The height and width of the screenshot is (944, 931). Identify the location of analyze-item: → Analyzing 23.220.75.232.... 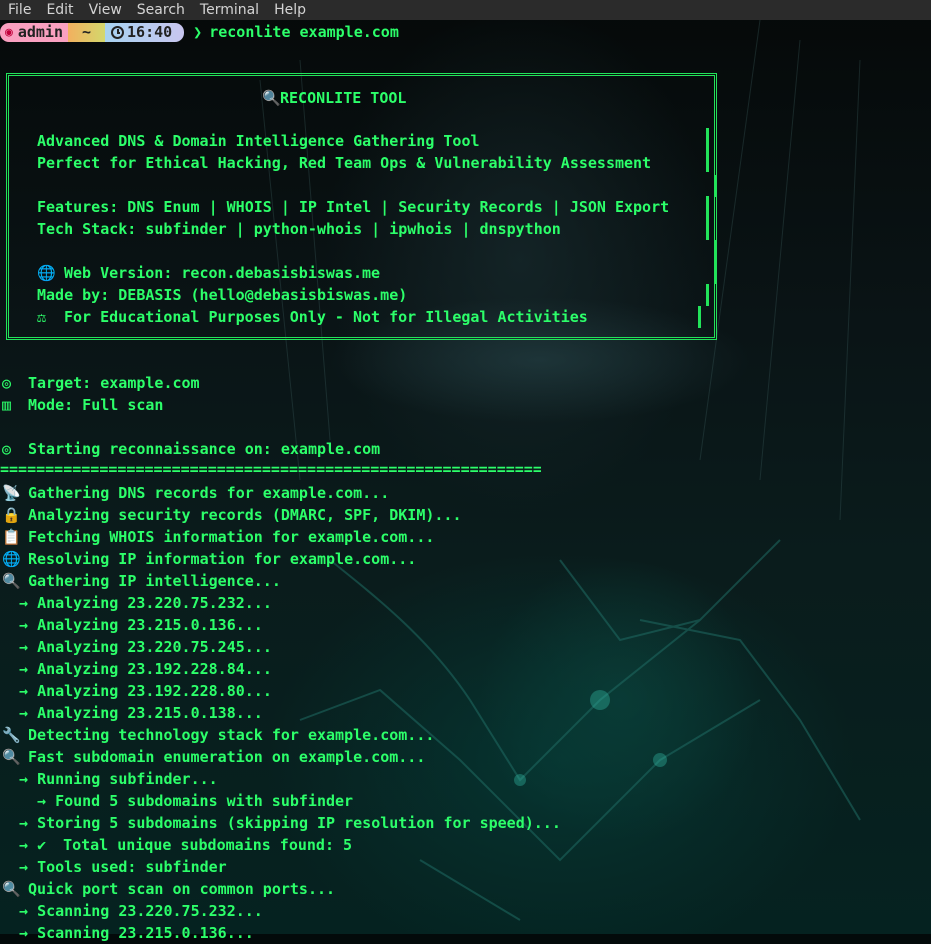
(145, 603).